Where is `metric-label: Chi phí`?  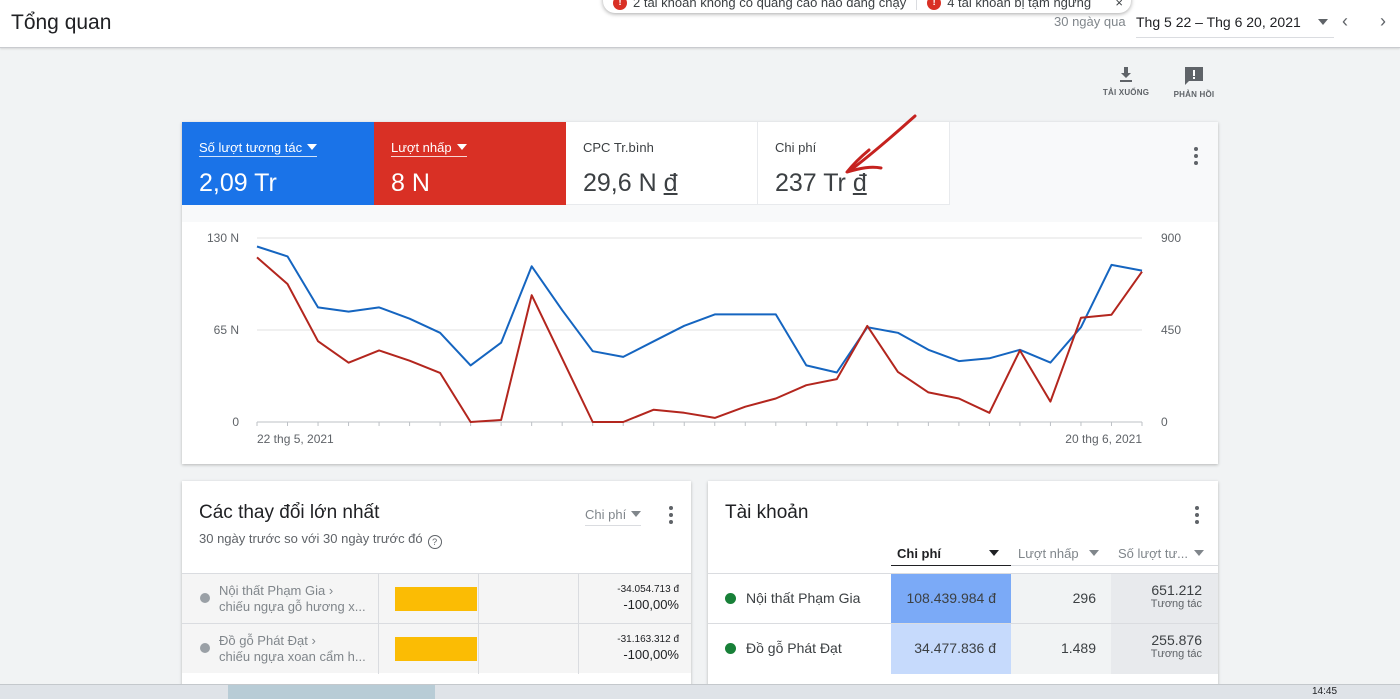
metric-label: Chi phí is located at coordinates (796, 147).